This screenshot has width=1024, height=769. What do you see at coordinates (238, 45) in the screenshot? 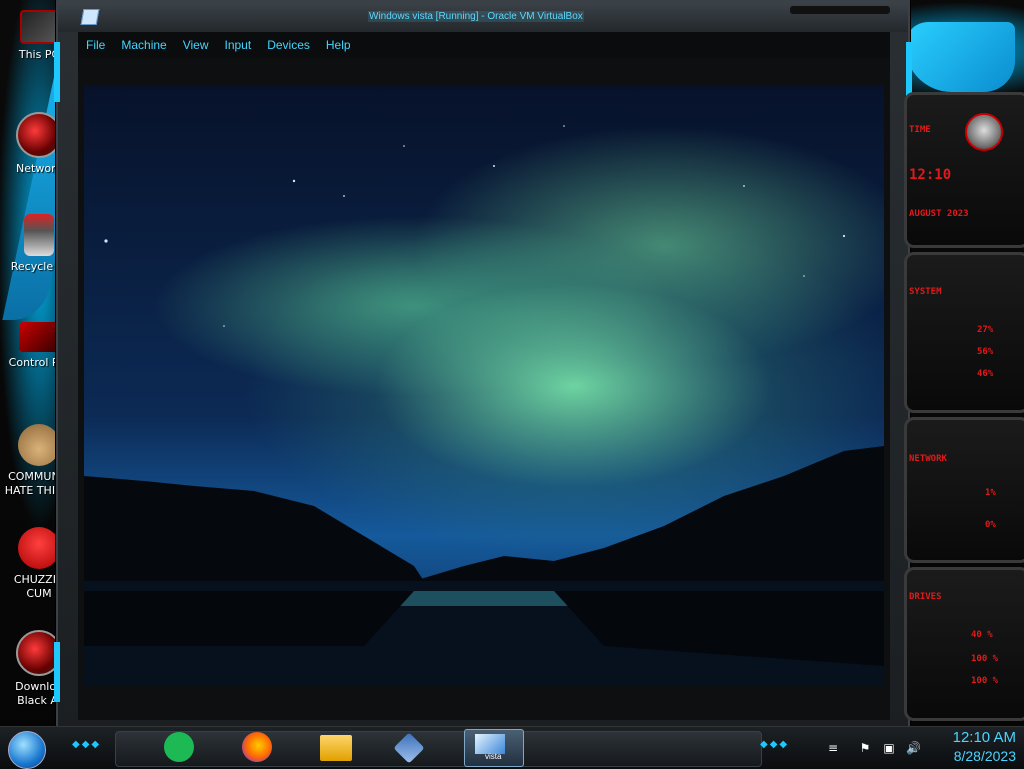
I see `menu-input: Input` at bounding box center [238, 45].